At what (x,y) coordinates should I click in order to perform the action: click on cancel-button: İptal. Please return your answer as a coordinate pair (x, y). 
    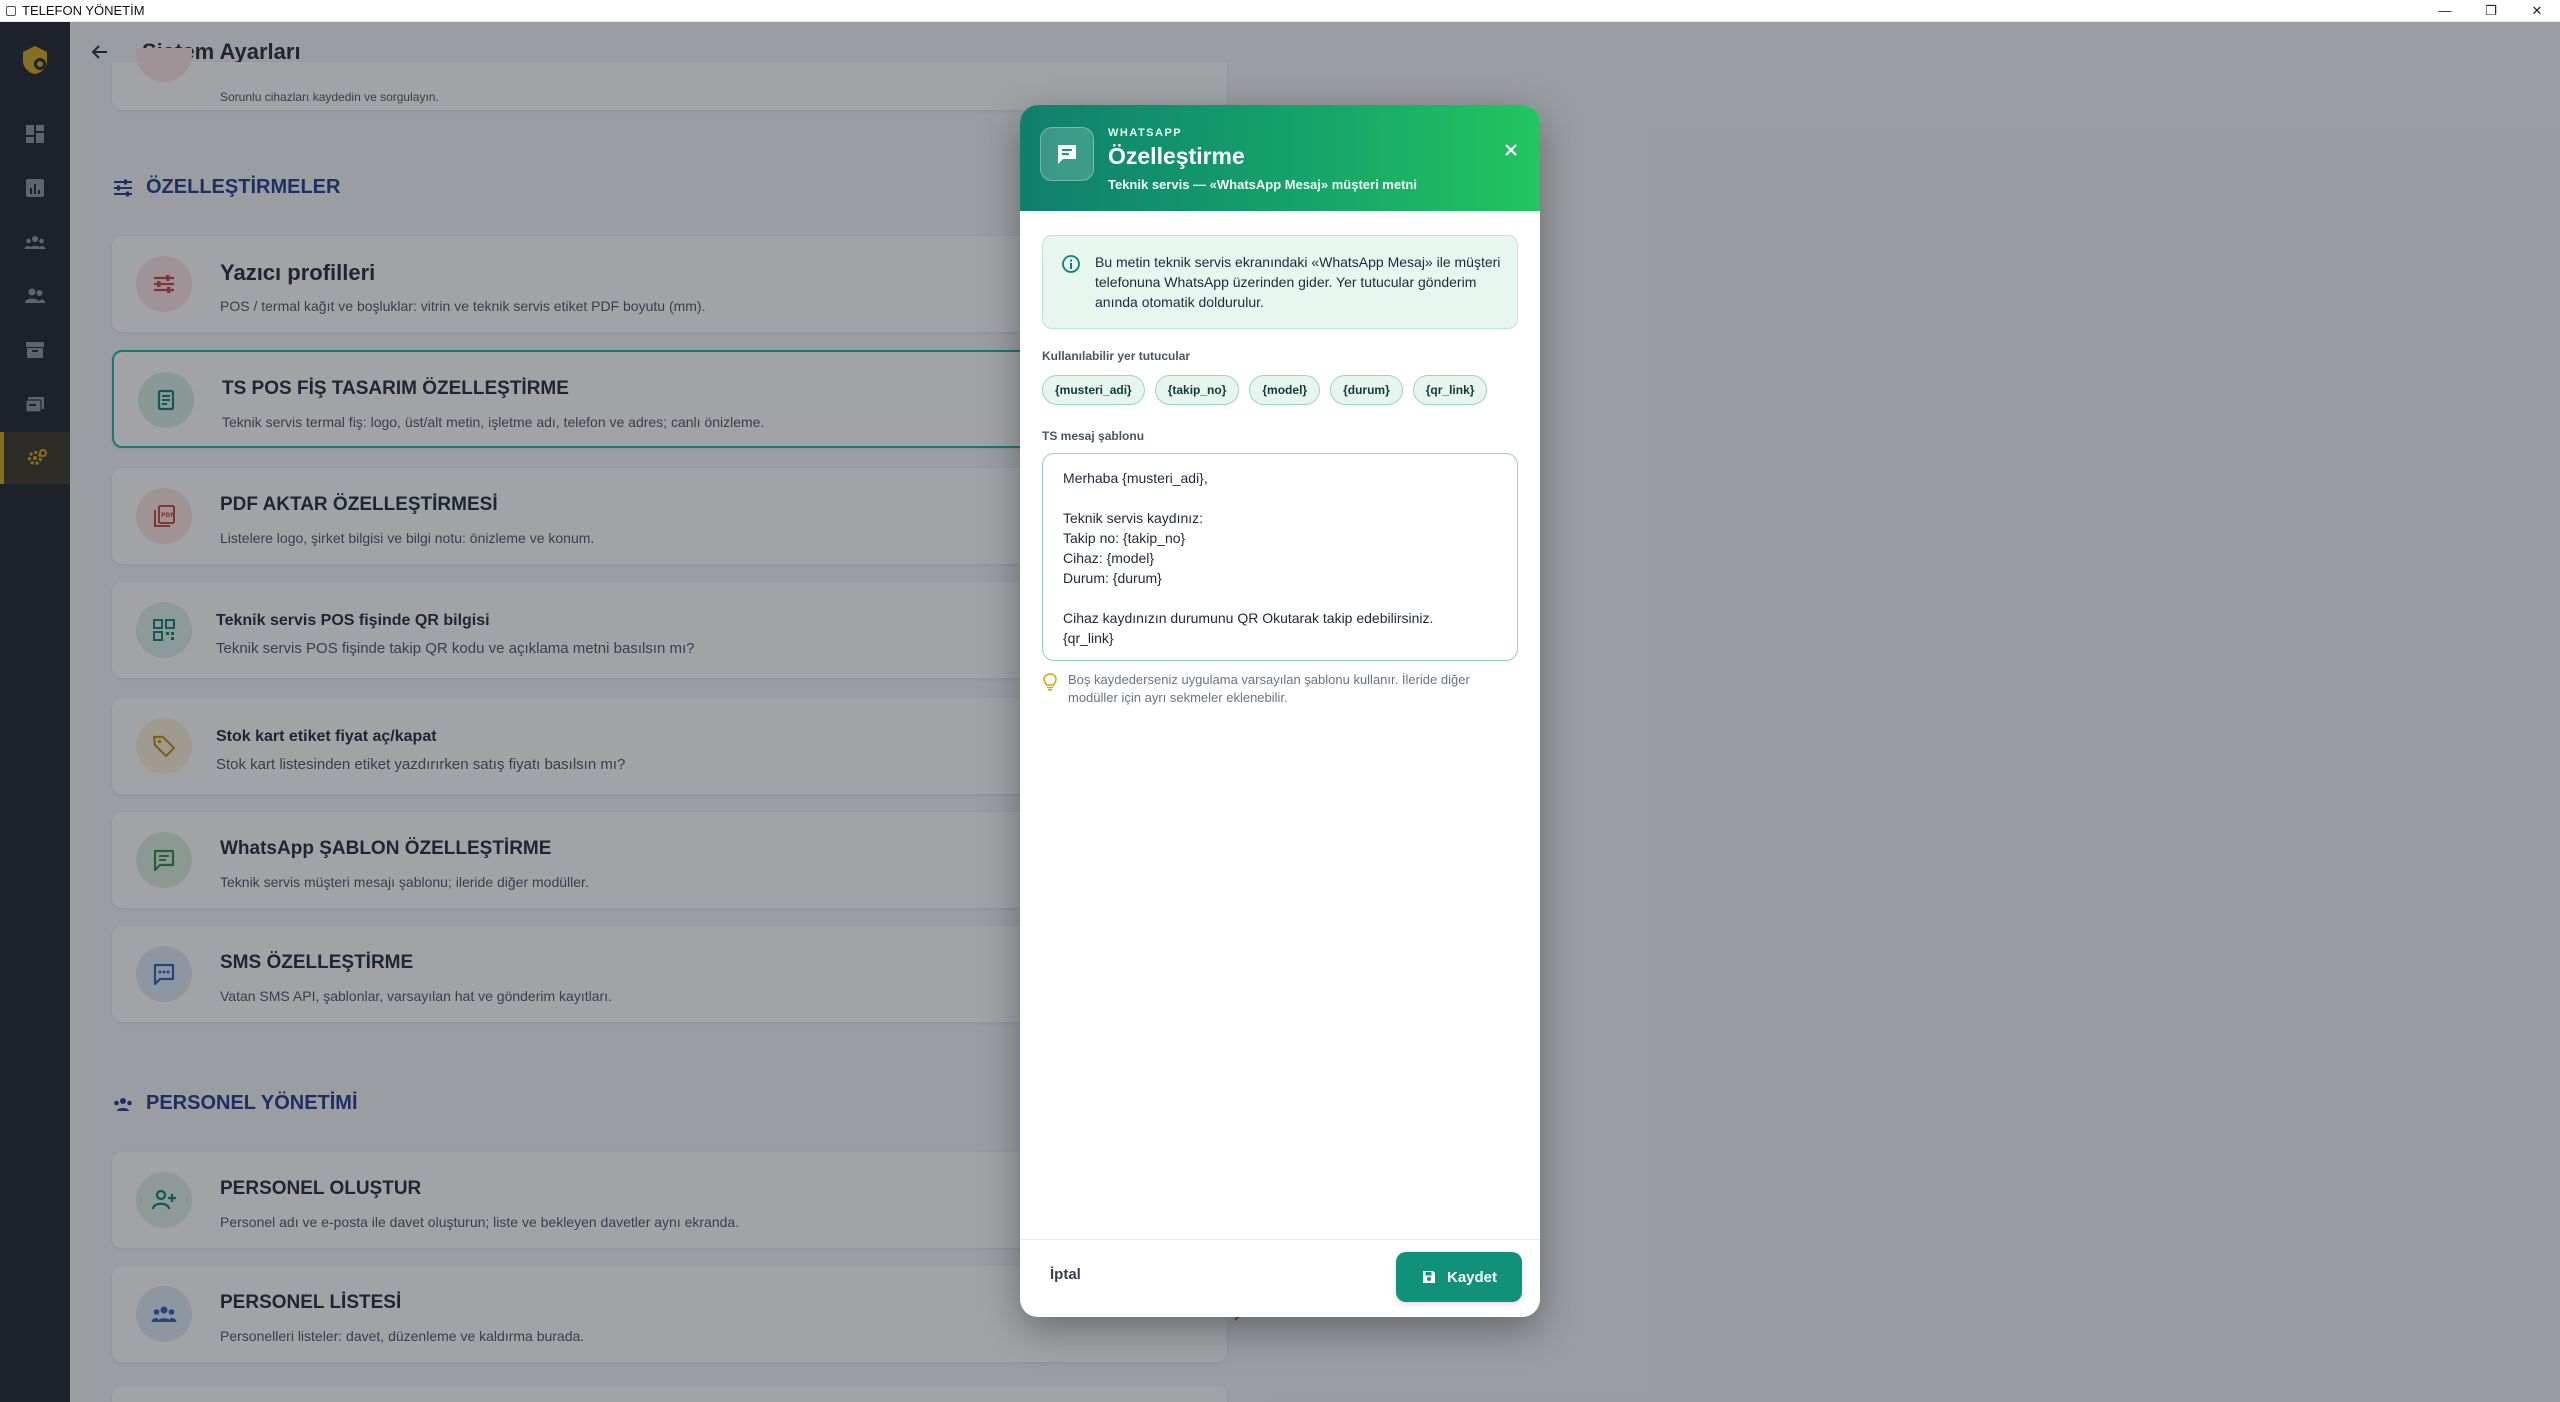
    Looking at the image, I should click on (1065, 1274).